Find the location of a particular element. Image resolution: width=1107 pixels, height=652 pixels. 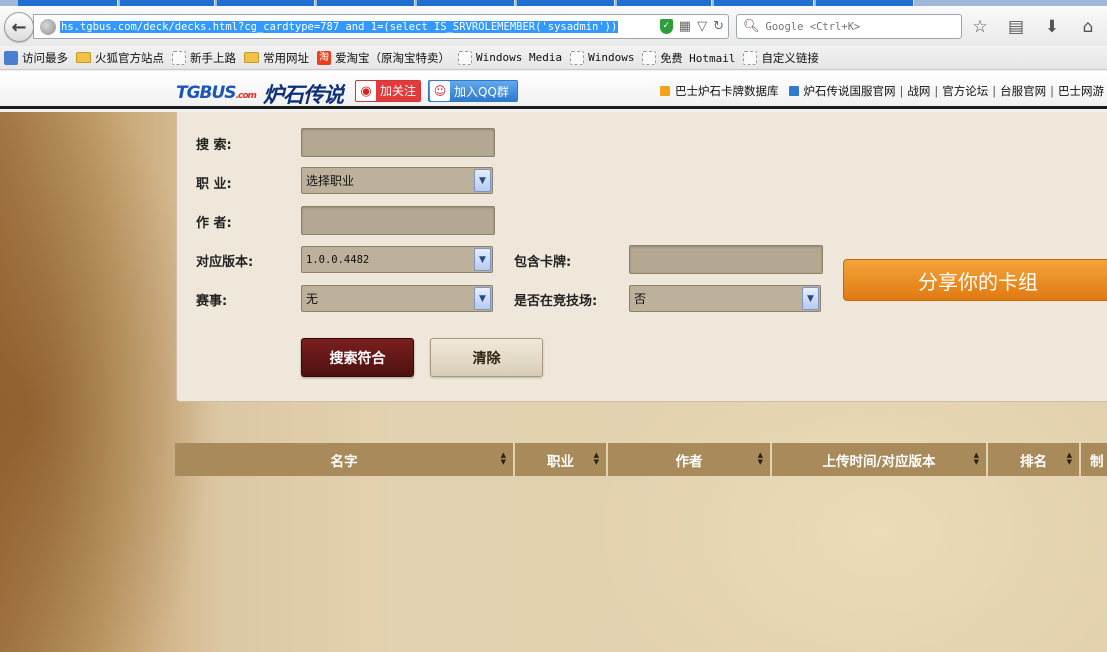

bookmark-hotmail: 免费 Hotmail is located at coordinates (688, 58).